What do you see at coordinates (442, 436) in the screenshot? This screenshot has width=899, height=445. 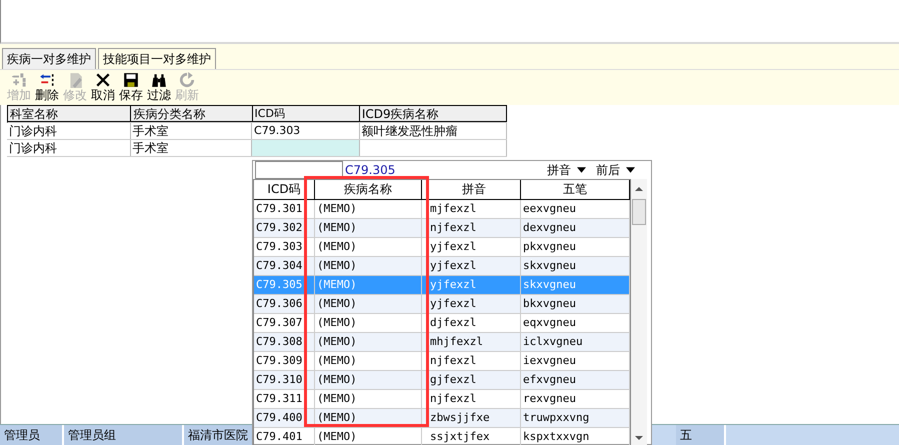 I see `table-row: C79.401 (MEMO) ssjxtjfex kspxtxxvgn` at bounding box center [442, 436].